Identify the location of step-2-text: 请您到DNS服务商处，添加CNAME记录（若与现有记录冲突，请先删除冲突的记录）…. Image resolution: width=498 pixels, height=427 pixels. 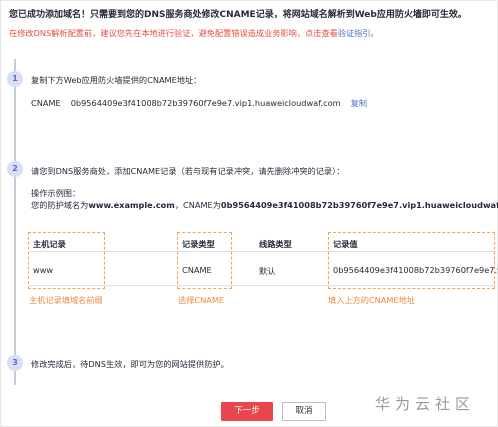
(188, 171).